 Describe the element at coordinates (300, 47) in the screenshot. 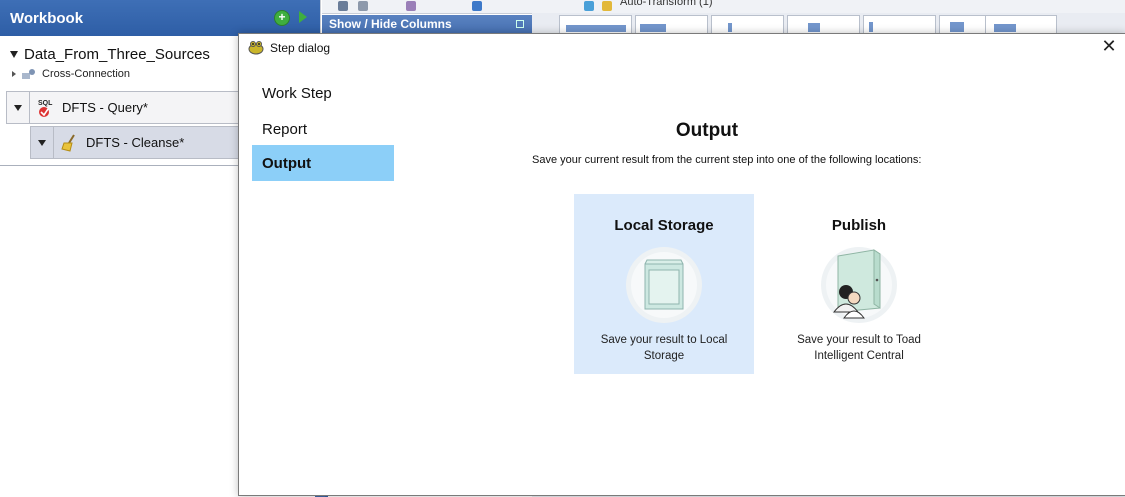

I see `dialog-title: Step dialog` at that location.